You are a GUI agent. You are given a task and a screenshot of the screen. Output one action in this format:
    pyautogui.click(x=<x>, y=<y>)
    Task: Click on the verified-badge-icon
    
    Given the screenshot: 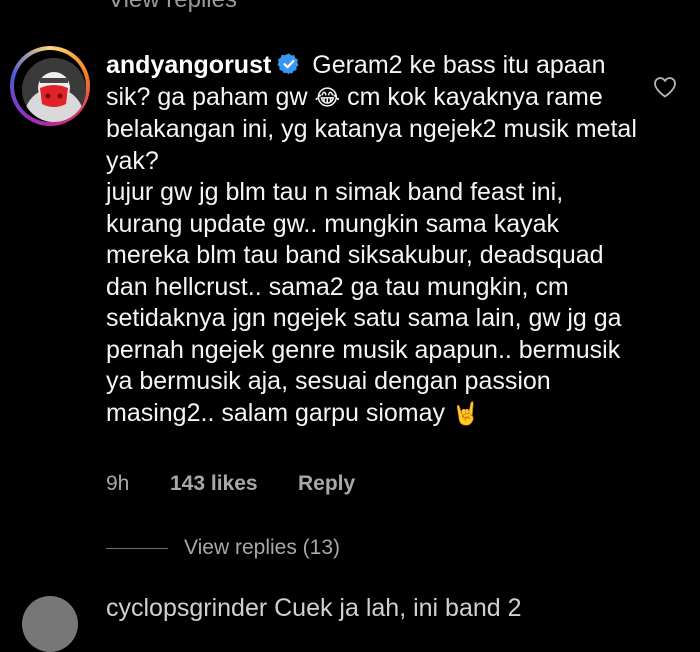 What is the action you would take?
    pyautogui.click(x=288, y=64)
    